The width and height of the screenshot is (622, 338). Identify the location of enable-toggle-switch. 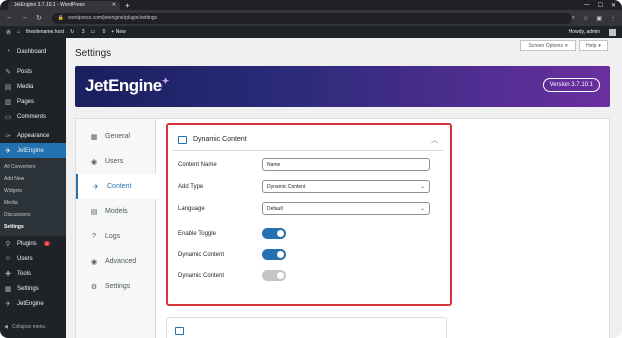
(274, 233).